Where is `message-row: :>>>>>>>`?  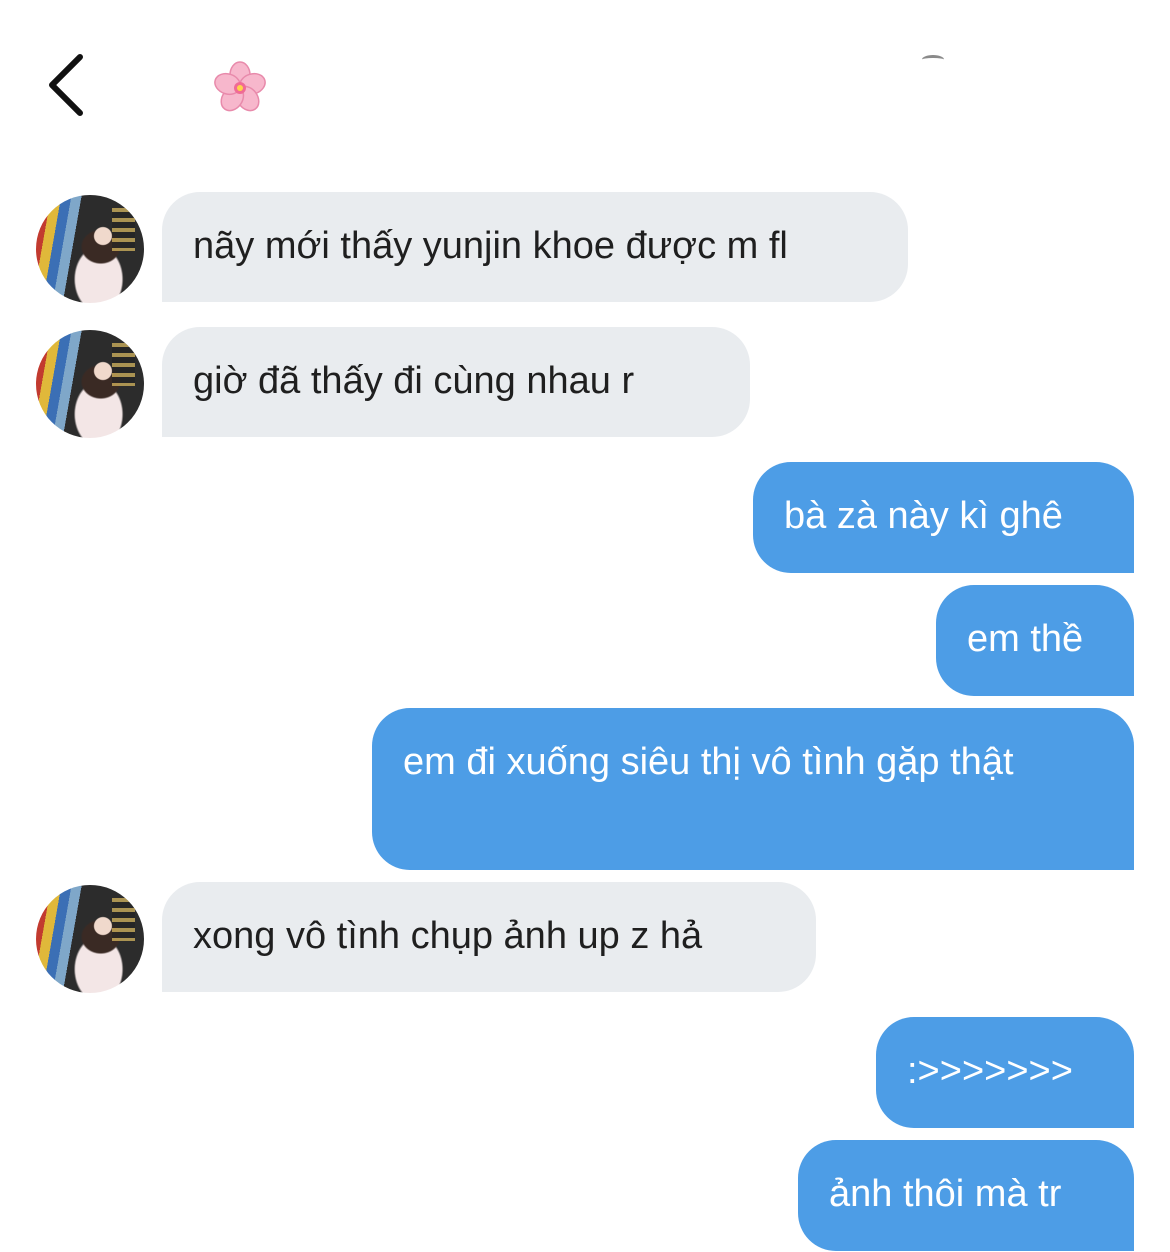
message-row: :>>>>>>> is located at coordinates (585, 1073).